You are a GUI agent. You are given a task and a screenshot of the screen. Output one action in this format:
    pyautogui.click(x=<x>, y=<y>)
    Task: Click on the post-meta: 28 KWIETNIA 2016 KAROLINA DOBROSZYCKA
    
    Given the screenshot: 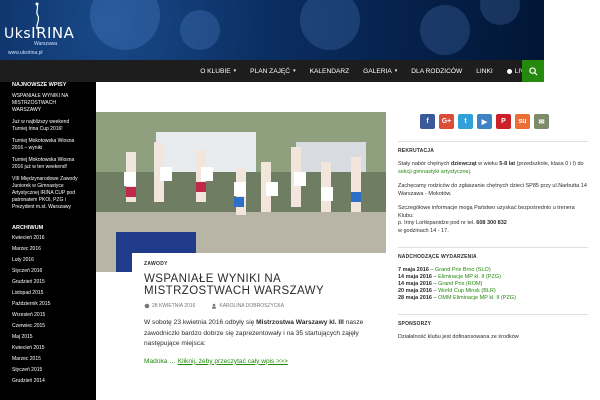 What is the action you would take?
    pyautogui.click(x=259, y=306)
    